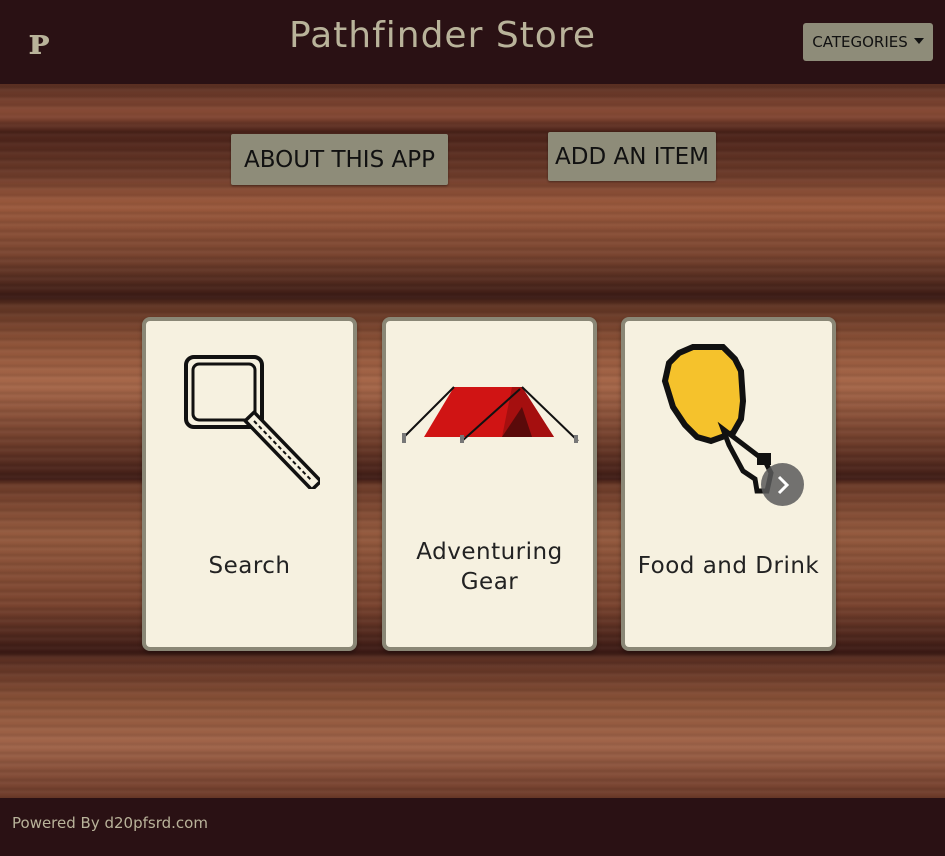 The width and height of the screenshot is (945, 856). Describe the element at coordinates (632, 156) in the screenshot. I see `add-item-button: ADD AN ITEM` at that location.